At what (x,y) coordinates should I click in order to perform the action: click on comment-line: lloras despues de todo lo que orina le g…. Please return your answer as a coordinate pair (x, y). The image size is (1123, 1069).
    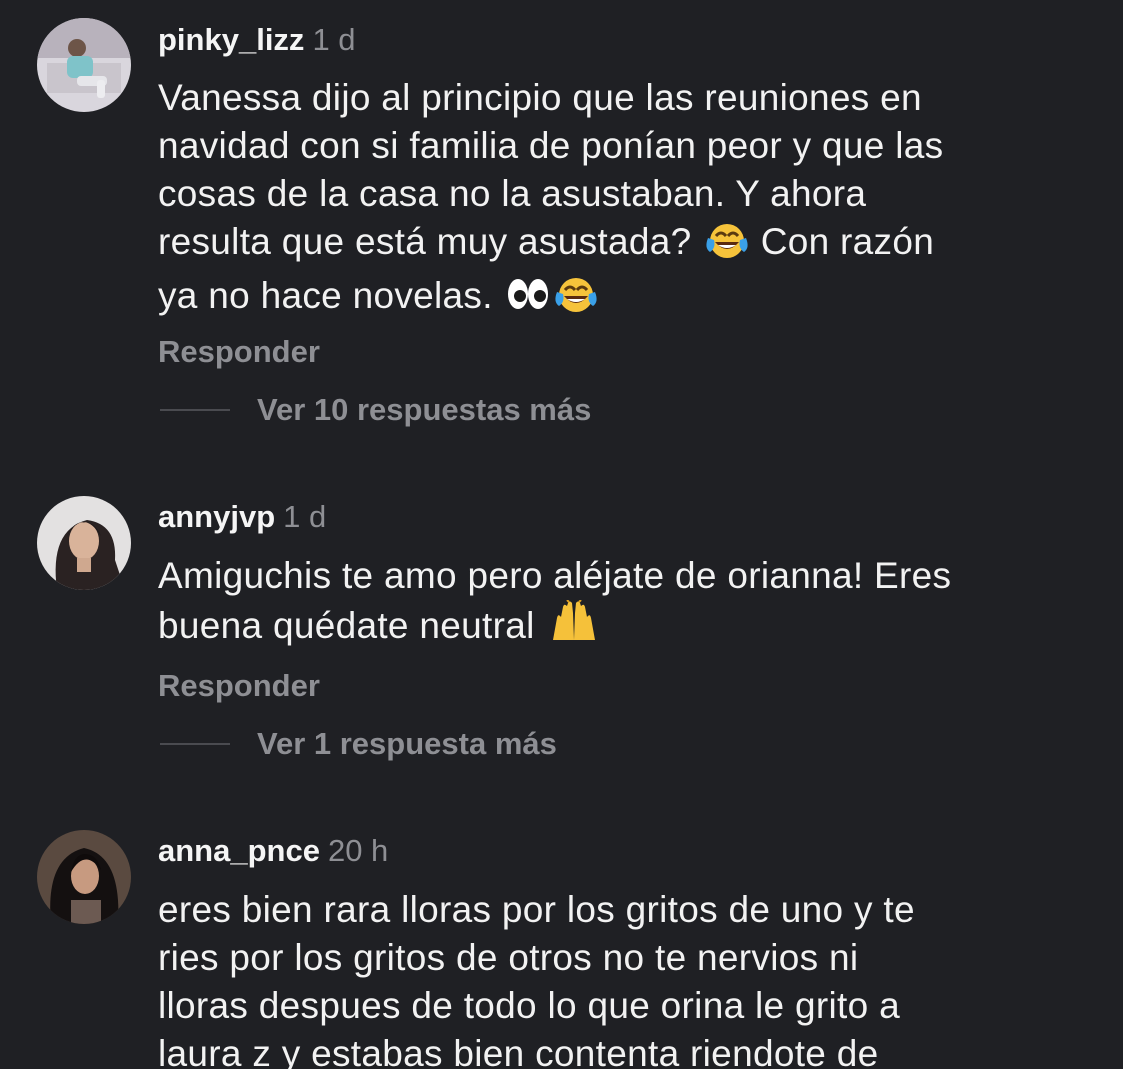
    Looking at the image, I should click on (529, 1005).